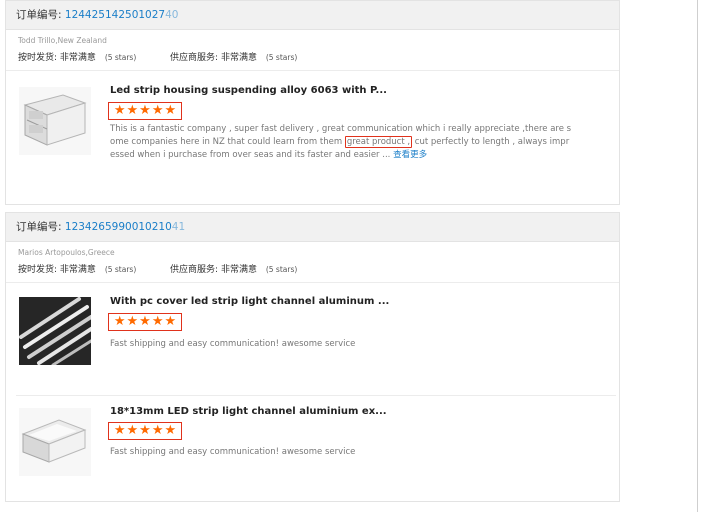 This screenshot has width=705, height=512. Describe the element at coordinates (66, 252) in the screenshot. I see `buyer-name: Marios Artopoulos,Greece` at that location.